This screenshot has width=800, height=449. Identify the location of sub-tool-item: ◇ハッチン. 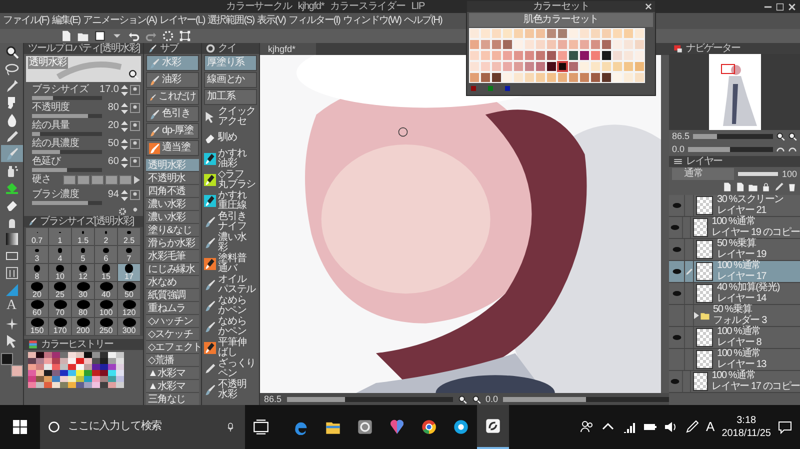
(172, 321).